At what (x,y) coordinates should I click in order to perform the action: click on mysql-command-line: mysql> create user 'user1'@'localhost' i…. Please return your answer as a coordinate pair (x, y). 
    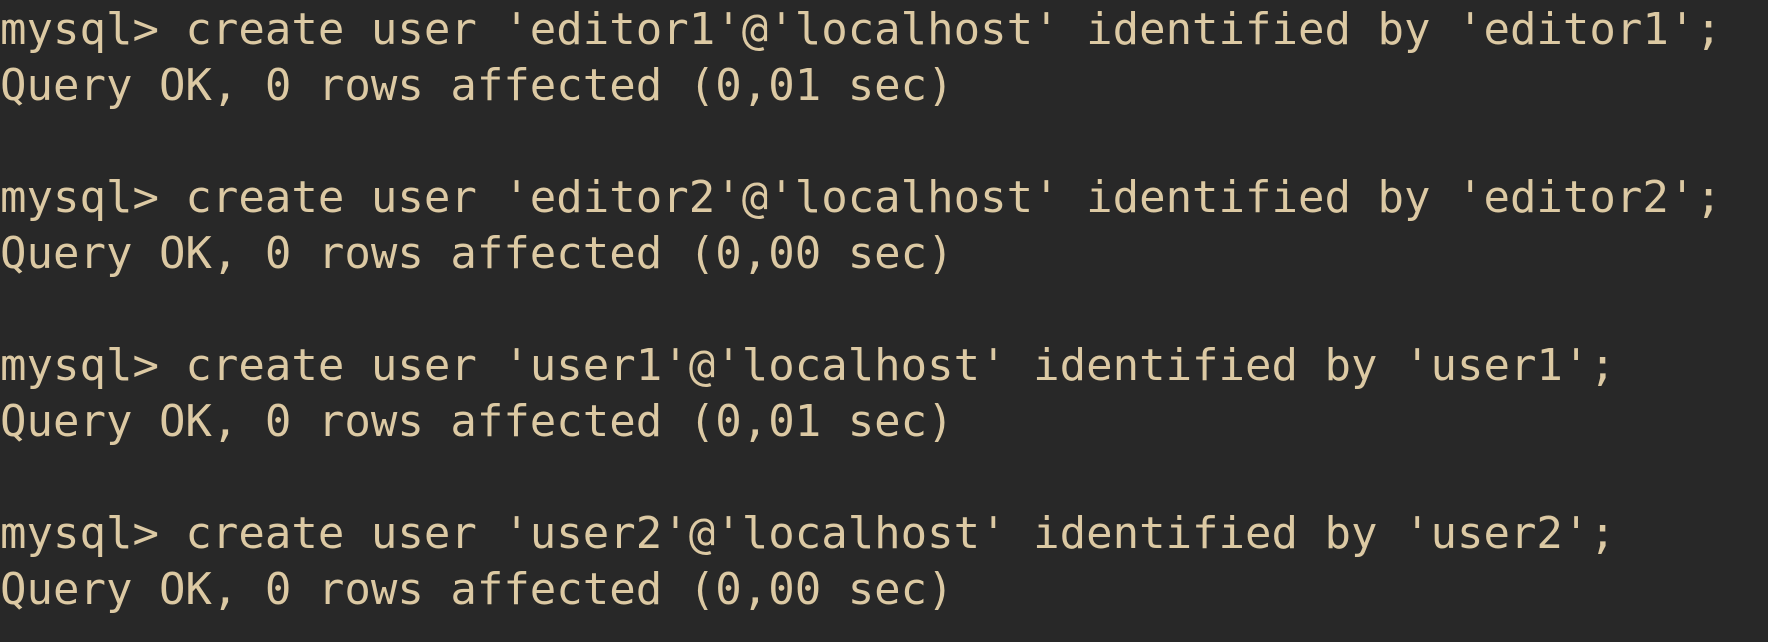
    Looking at the image, I should click on (808, 365).